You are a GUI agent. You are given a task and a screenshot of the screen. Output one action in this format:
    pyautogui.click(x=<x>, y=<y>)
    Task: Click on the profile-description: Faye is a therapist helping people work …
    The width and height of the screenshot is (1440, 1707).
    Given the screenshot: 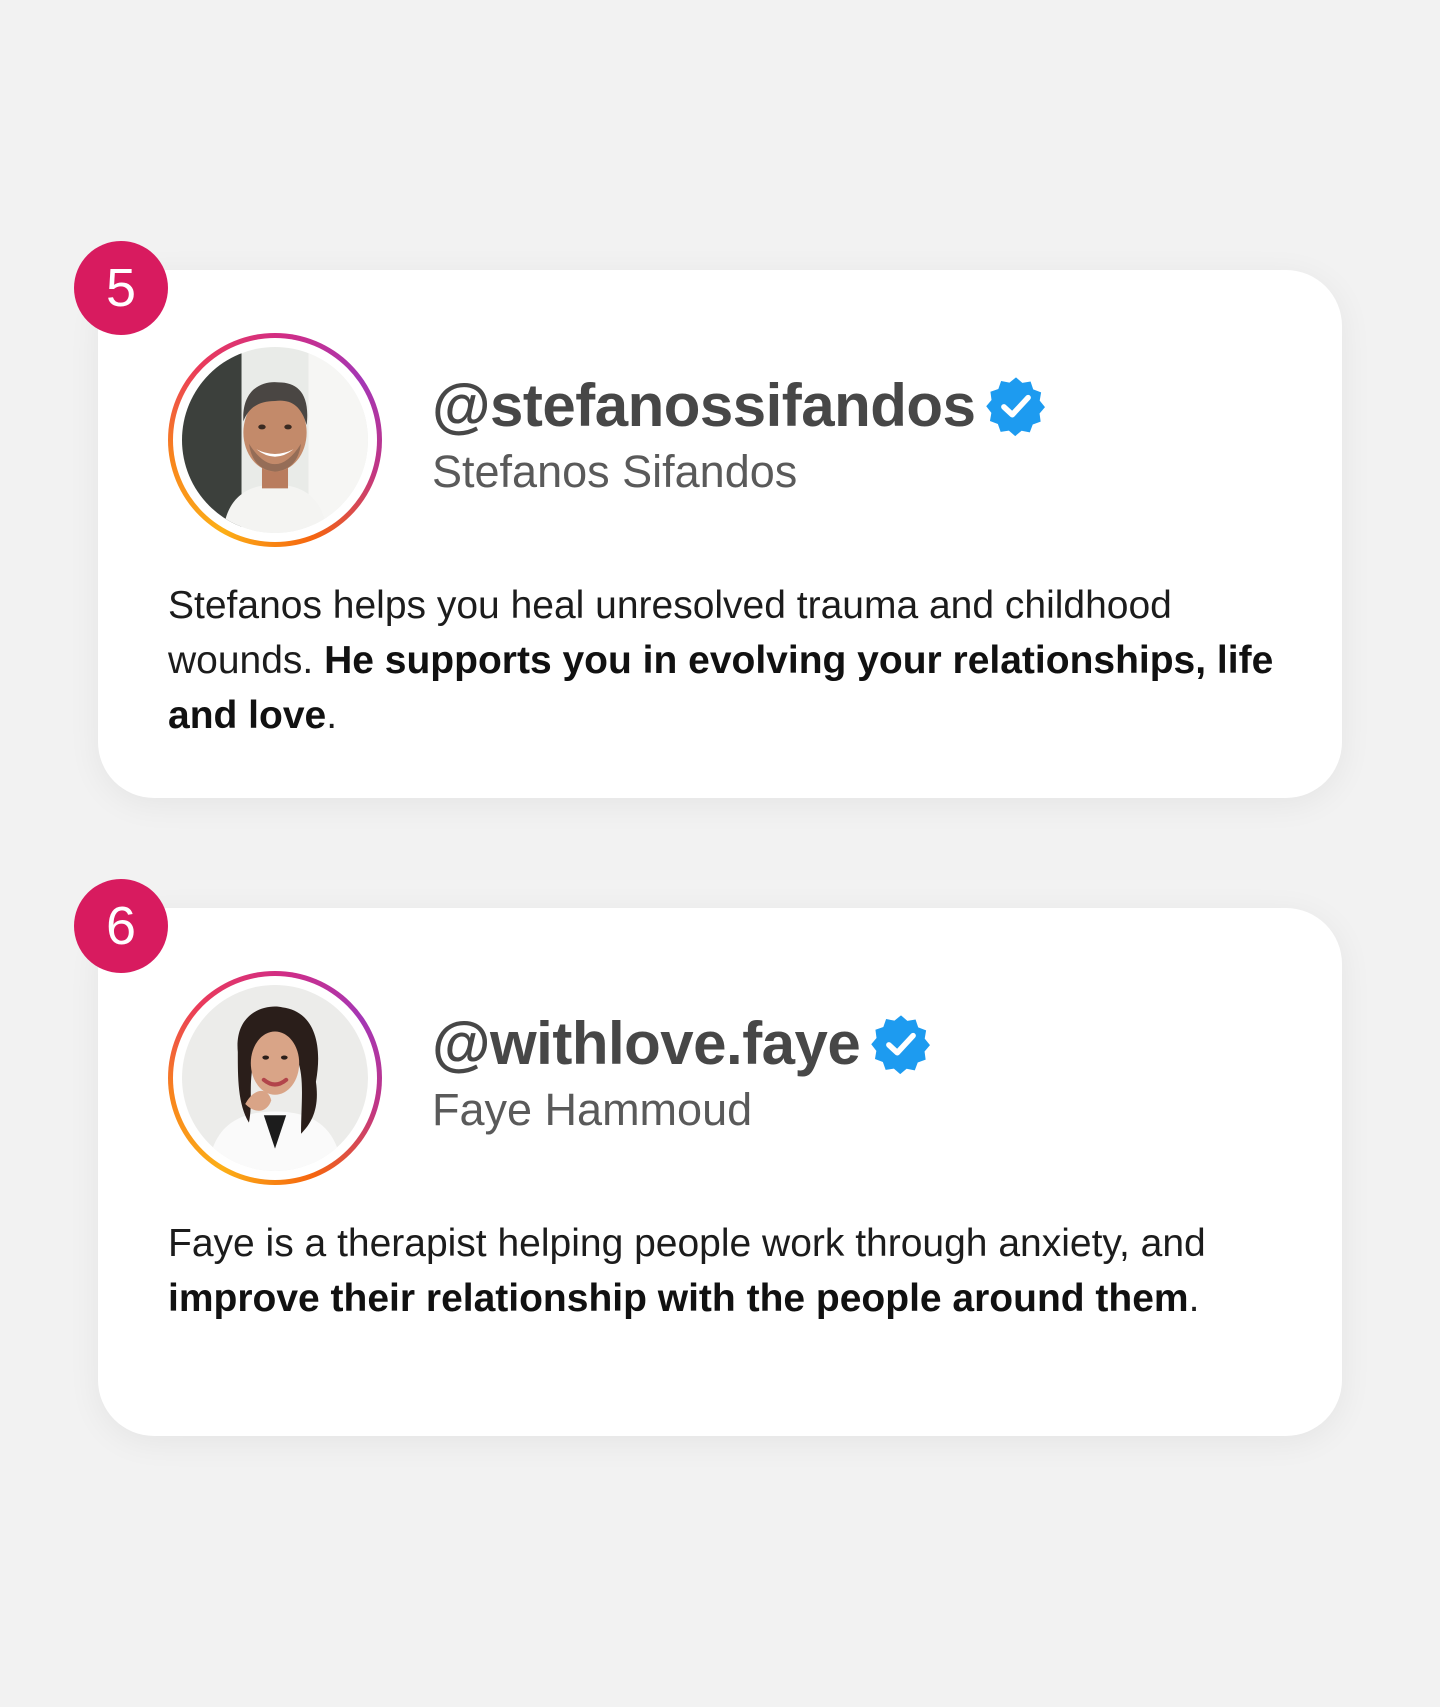 What is the action you would take?
    pyautogui.click(x=723, y=1271)
    